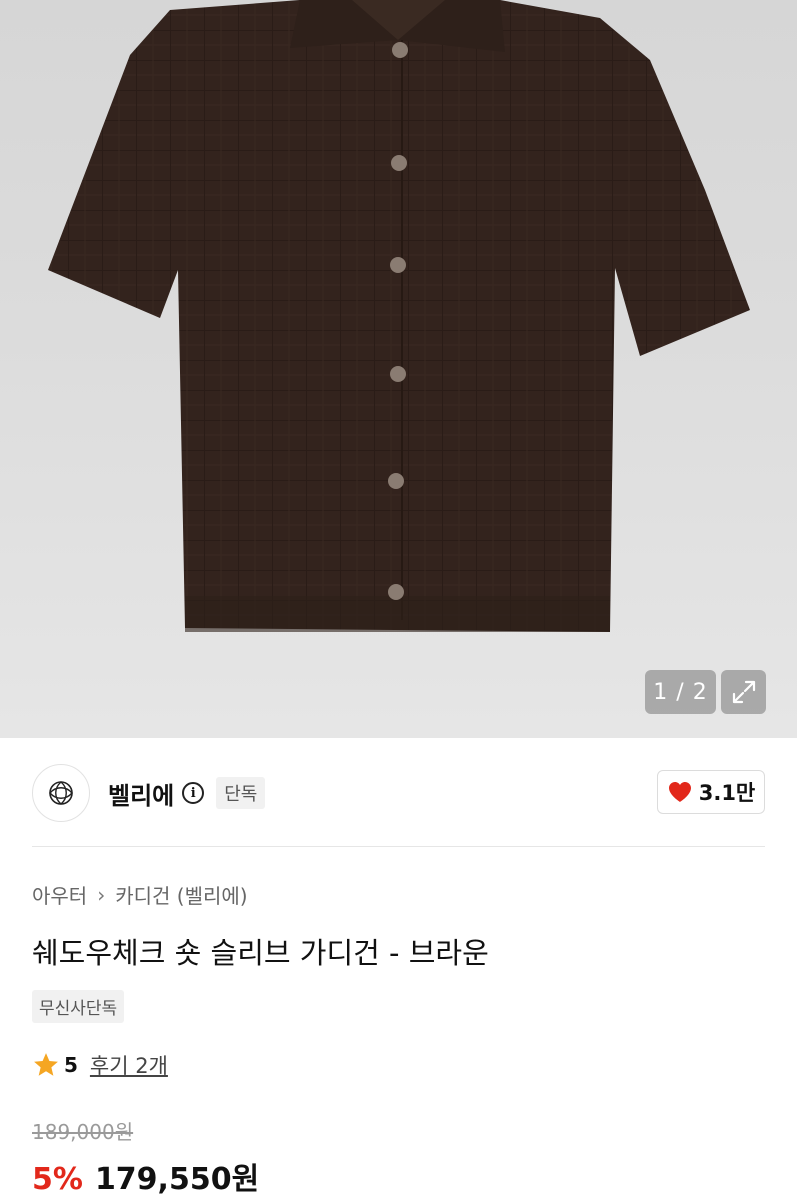  Describe the element at coordinates (129, 1065) in the screenshot. I see `reviews-link: 후기 2개` at that location.